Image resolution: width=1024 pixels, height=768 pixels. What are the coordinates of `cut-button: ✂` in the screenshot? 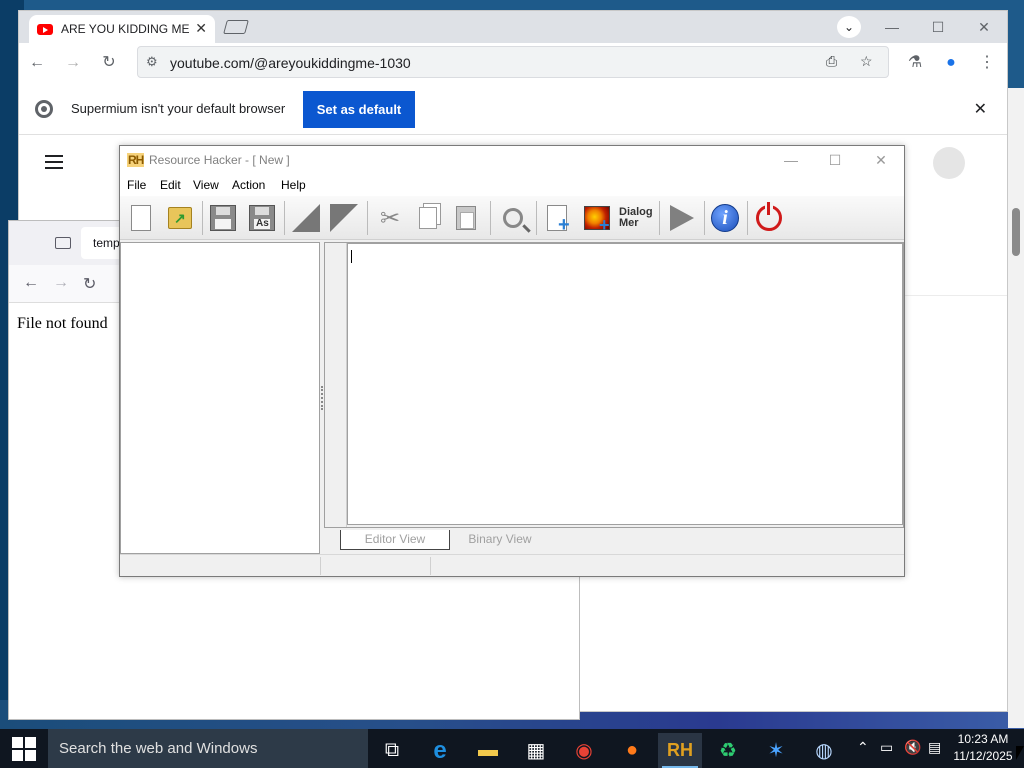 It's located at (390, 218).